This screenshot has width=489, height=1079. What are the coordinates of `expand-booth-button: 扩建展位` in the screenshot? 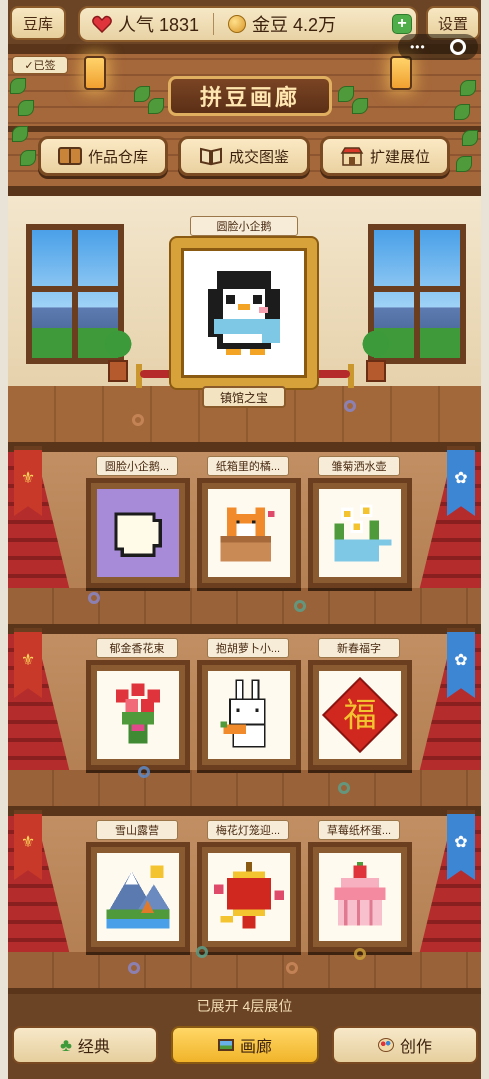 It's located at (385, 156).